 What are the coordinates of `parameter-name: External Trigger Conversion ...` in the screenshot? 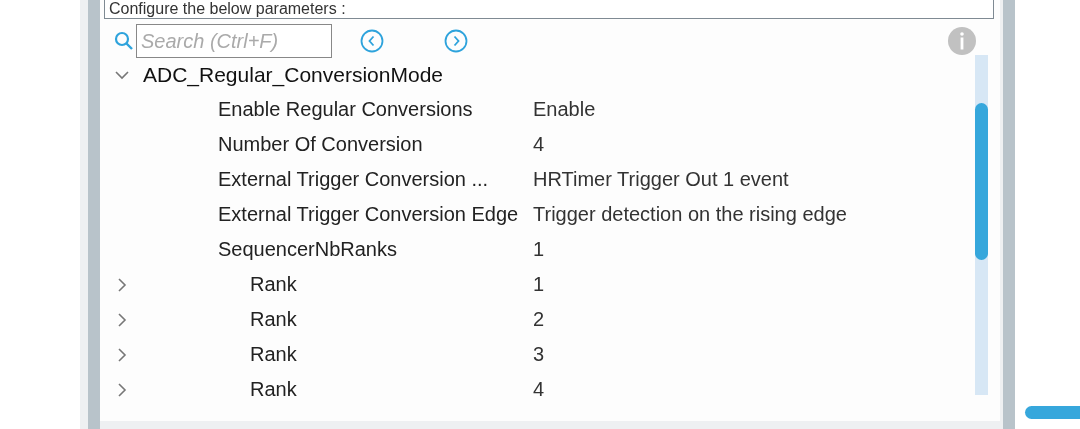 It's located at (354, 179).